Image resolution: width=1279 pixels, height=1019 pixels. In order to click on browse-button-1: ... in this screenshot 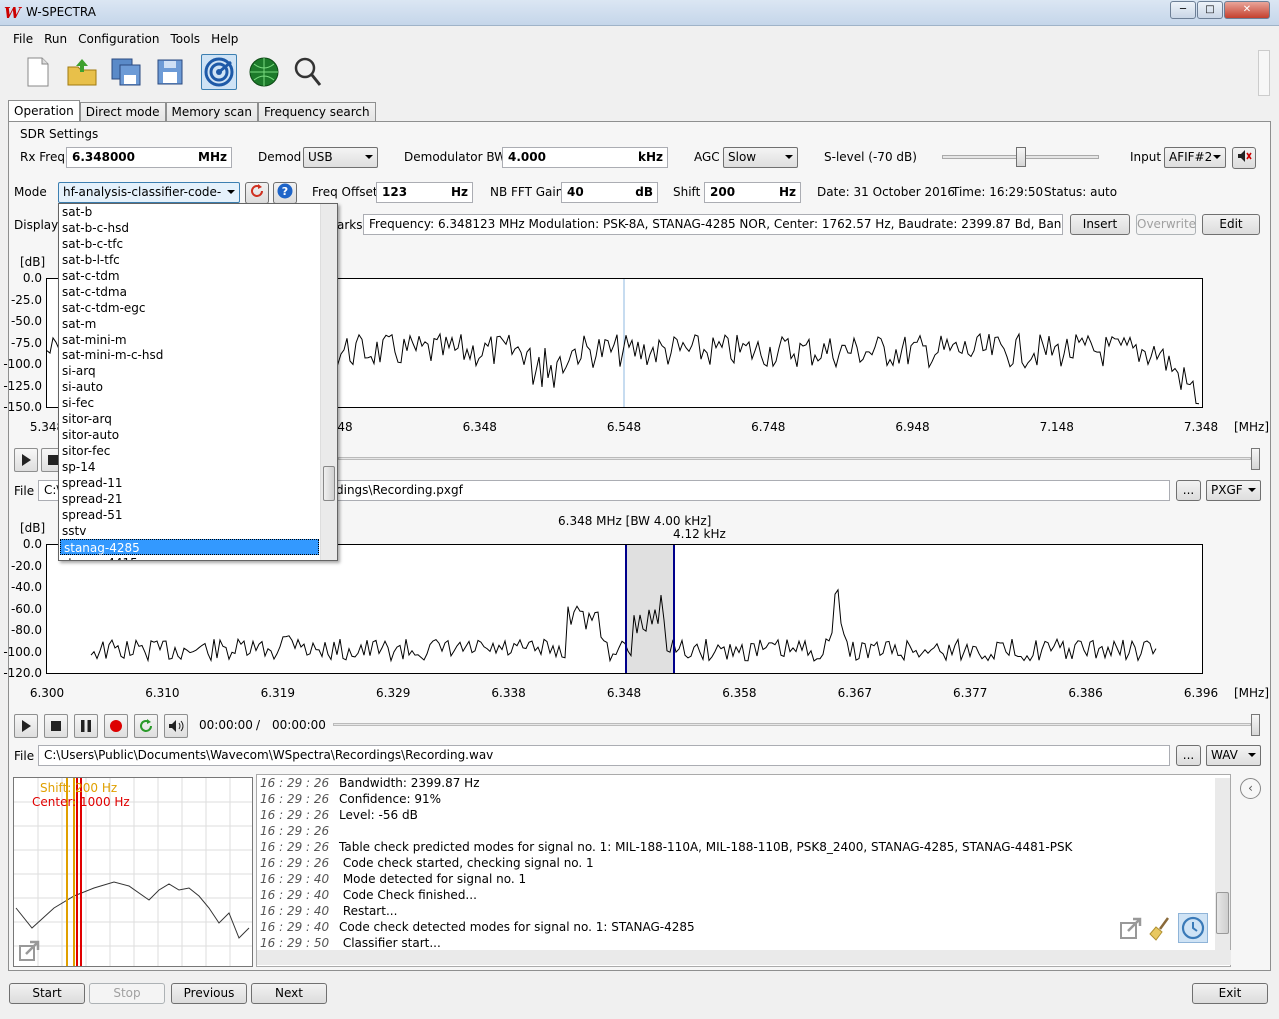, I will do `click(1188, 490)`.